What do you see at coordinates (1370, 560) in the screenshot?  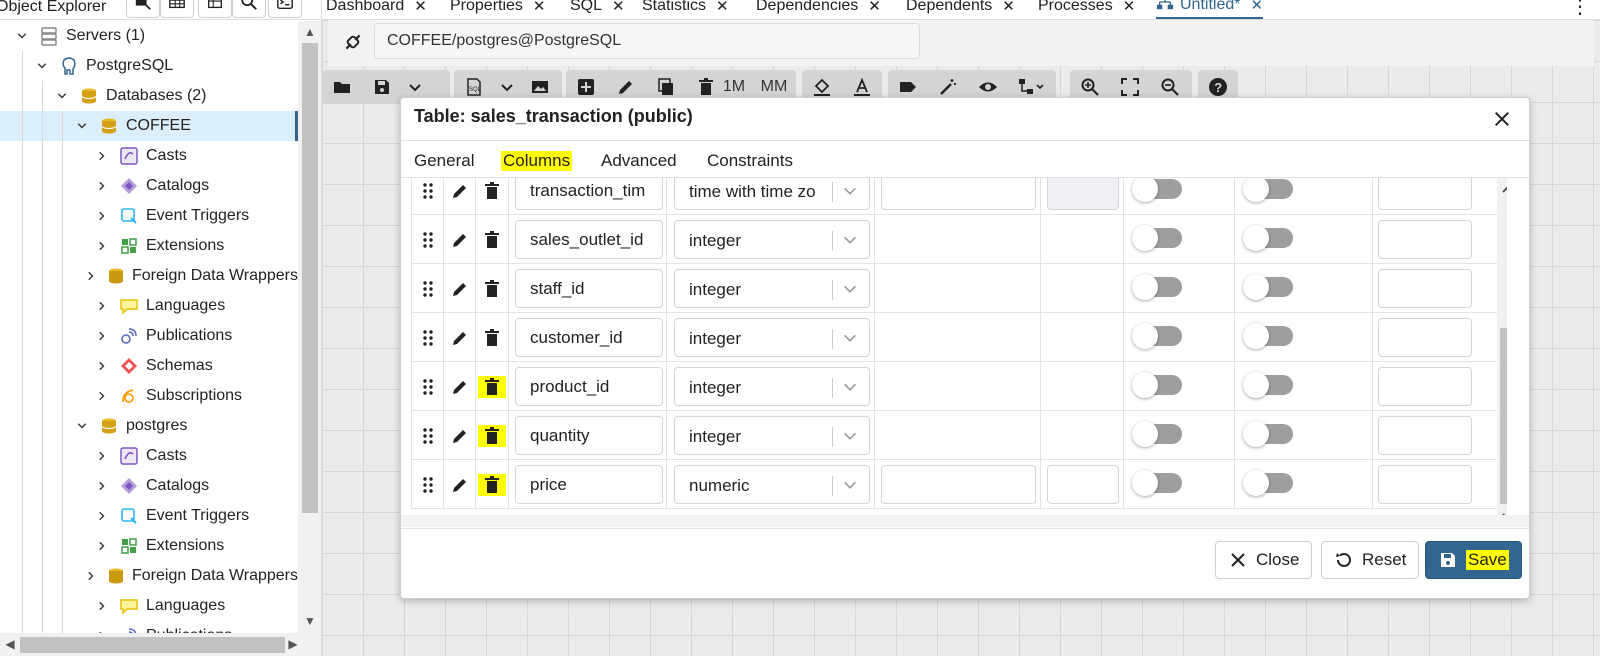 I see `reset-button: Reset` at bounding box center [1370, 560].